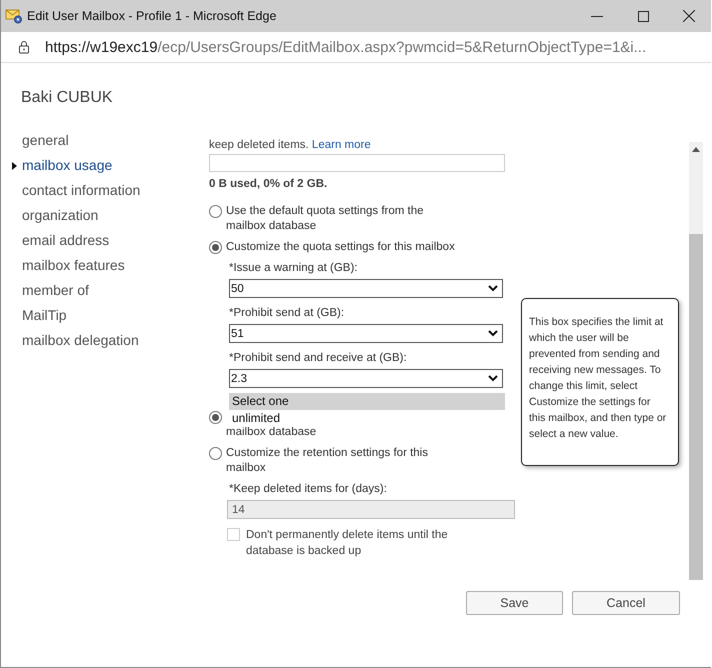 The height and width of the screenshot is (668, 712). What do you see at coordinates (366, 288) in the screenshot?
I see `select-field: 50` at bounding box center [366, 288].